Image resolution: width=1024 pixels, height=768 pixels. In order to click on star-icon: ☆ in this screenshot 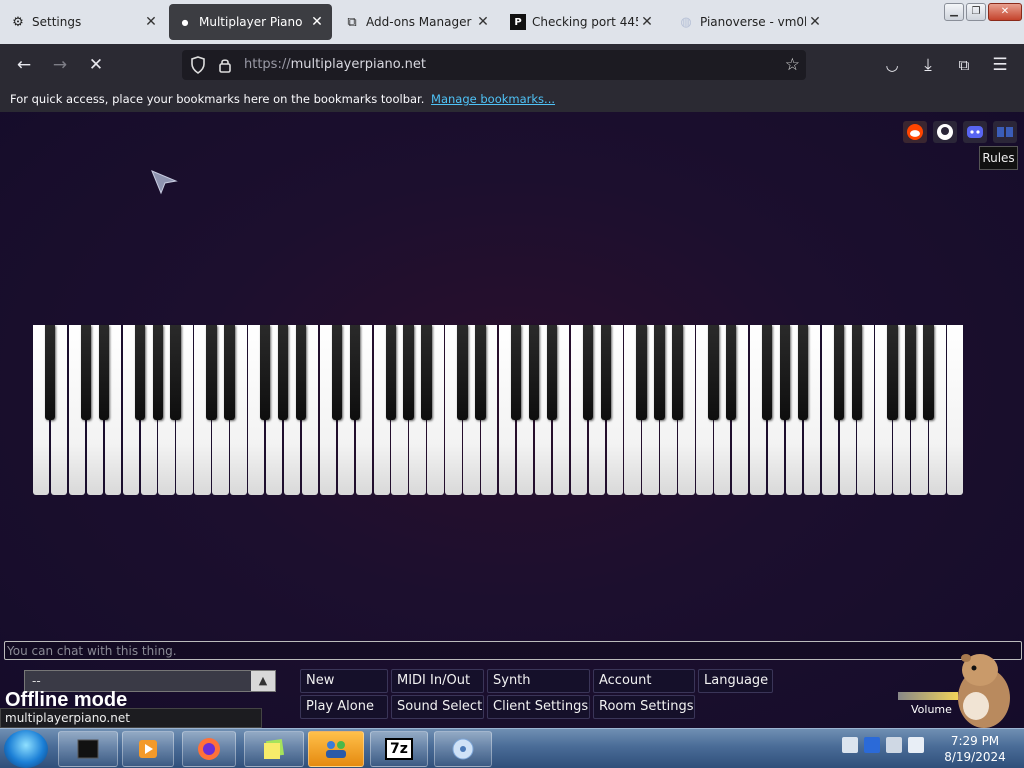, I will do `click(792, 65)`.